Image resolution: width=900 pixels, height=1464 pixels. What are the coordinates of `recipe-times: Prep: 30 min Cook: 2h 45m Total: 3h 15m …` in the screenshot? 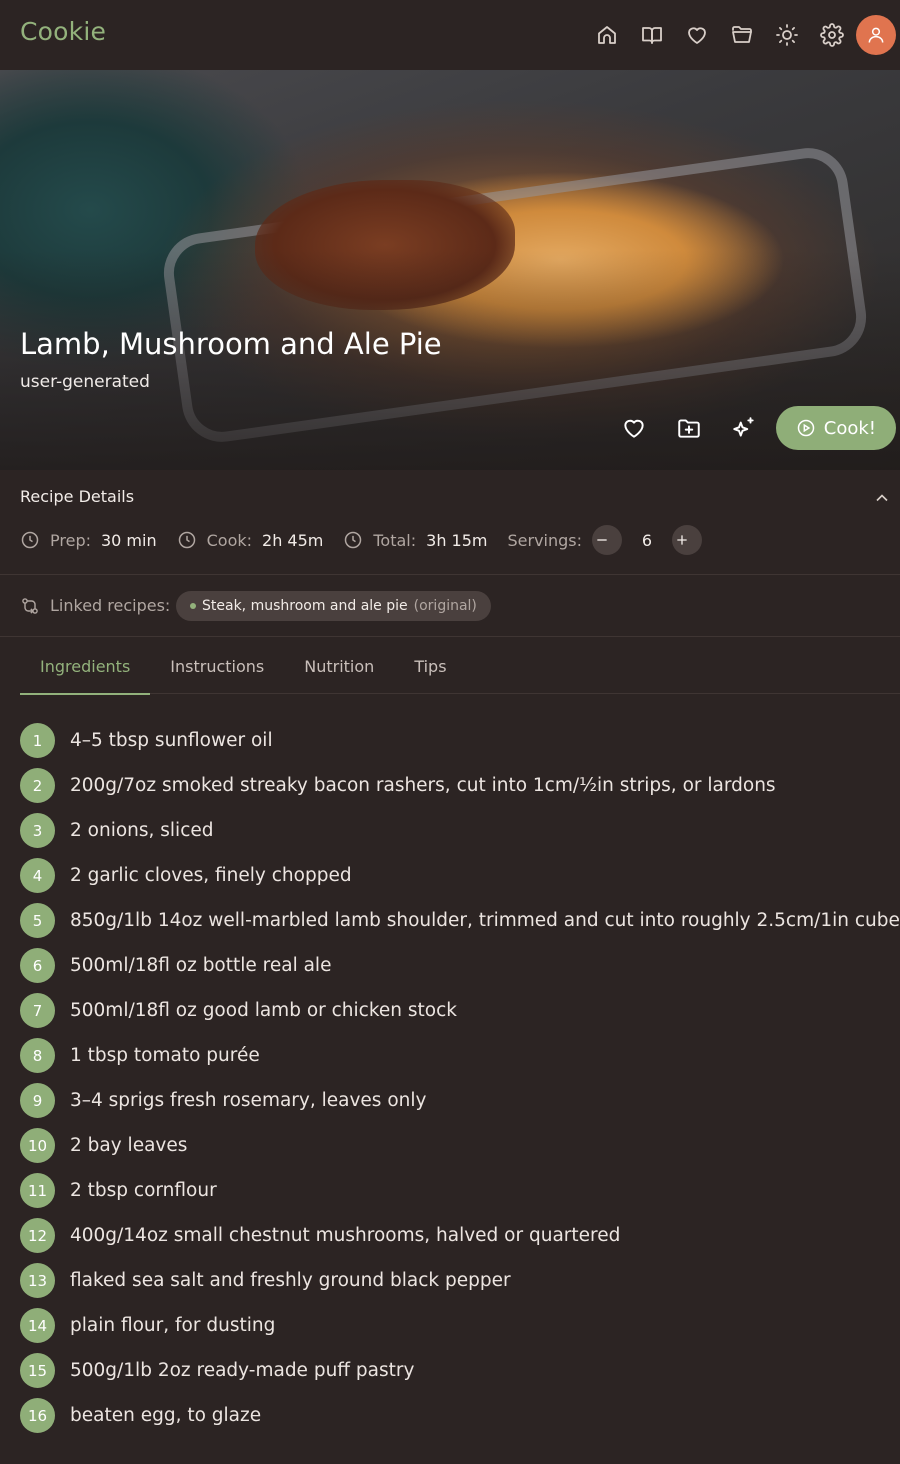 It's located at (361, 540).